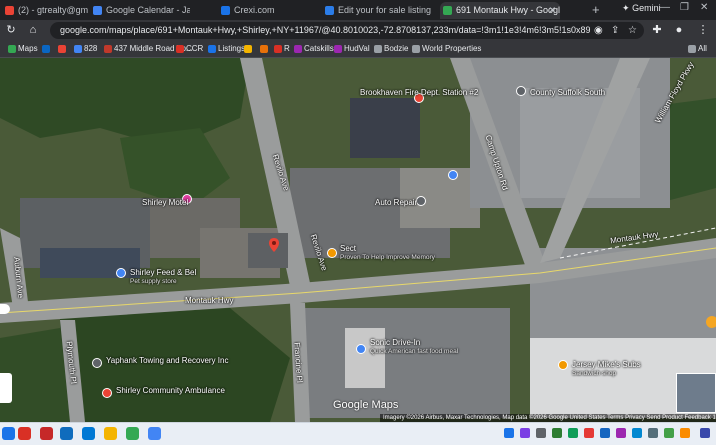  Describe the element at coordinates (657, 30) in the screenshot. I see `extensions-icon: ✚` at that location.